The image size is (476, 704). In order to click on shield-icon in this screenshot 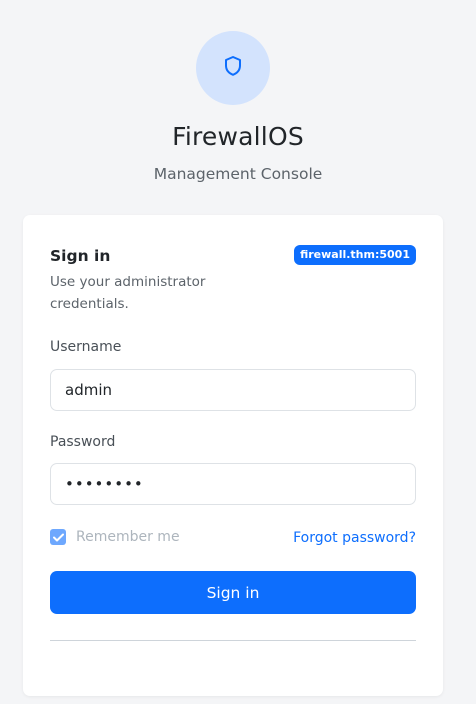, I will do `click(233, 68)`.